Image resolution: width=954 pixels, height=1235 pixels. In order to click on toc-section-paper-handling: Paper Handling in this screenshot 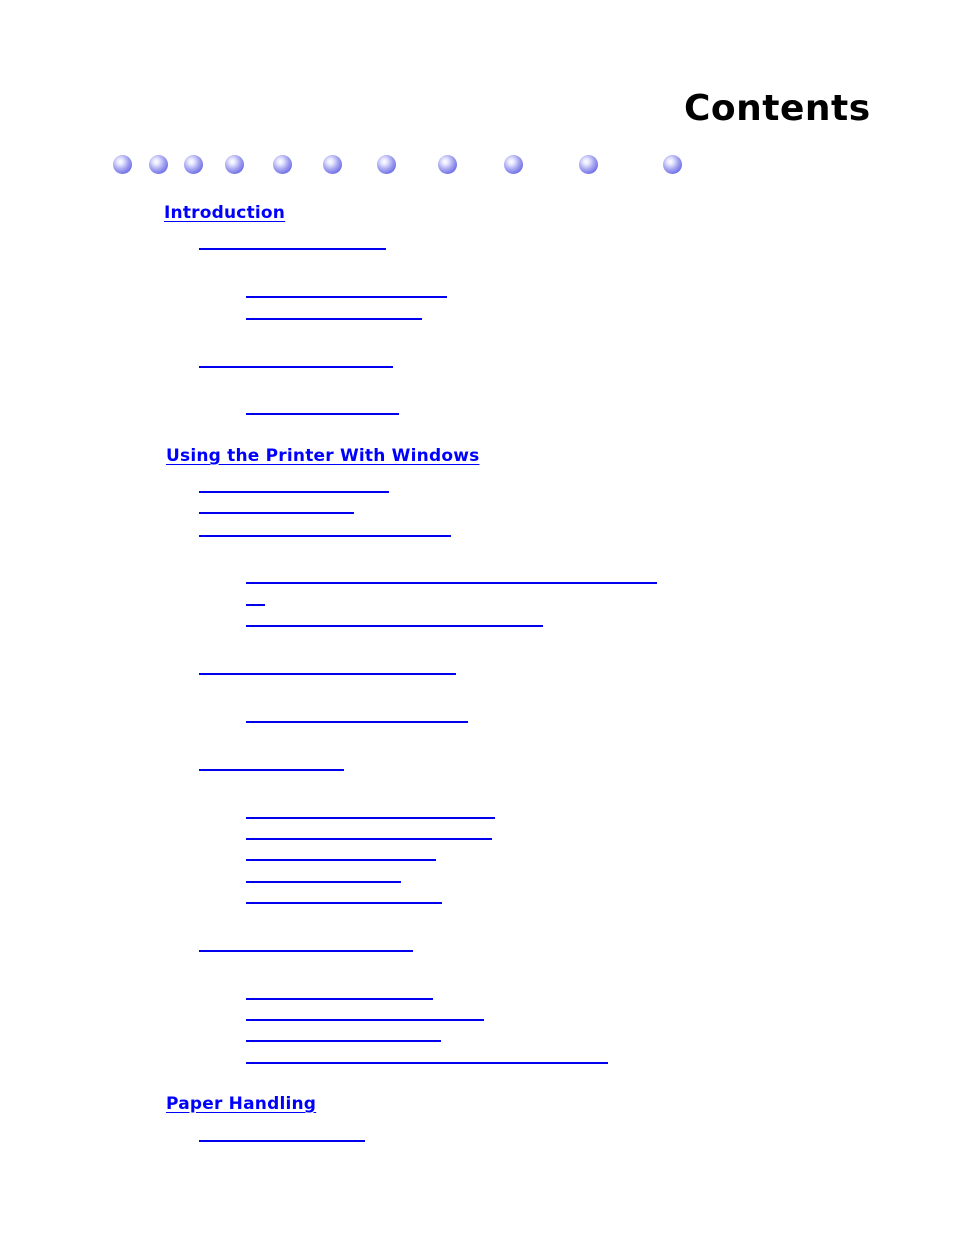, I will do `click(241, 1104)`.